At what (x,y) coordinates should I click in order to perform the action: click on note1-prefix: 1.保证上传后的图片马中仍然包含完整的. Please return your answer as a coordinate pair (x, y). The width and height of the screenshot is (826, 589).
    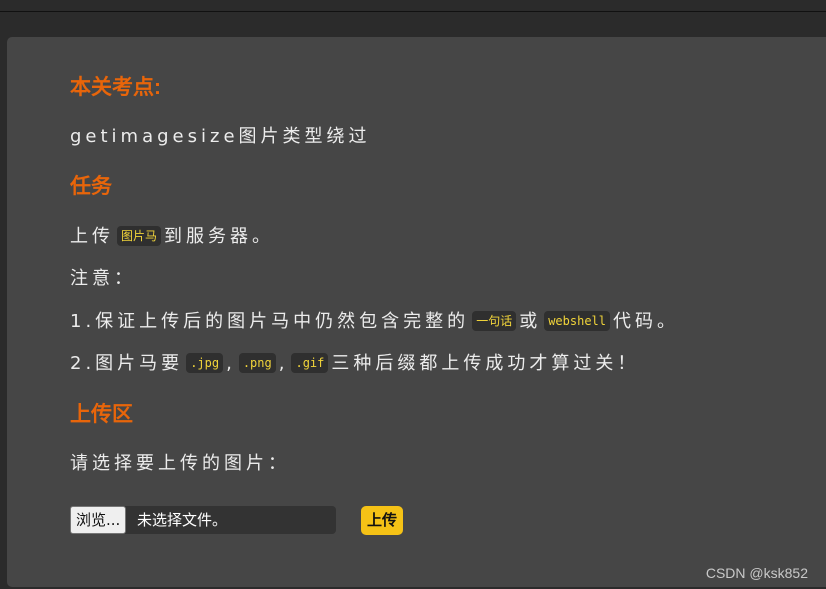
    Looking at the image, I should click on (270, 321).